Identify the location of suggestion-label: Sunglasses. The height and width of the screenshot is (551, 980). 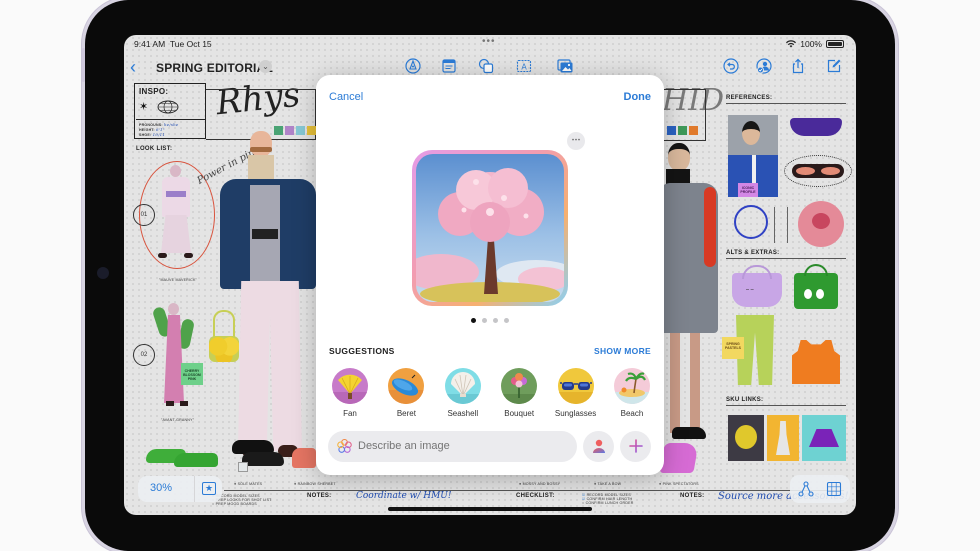
(575, 413).